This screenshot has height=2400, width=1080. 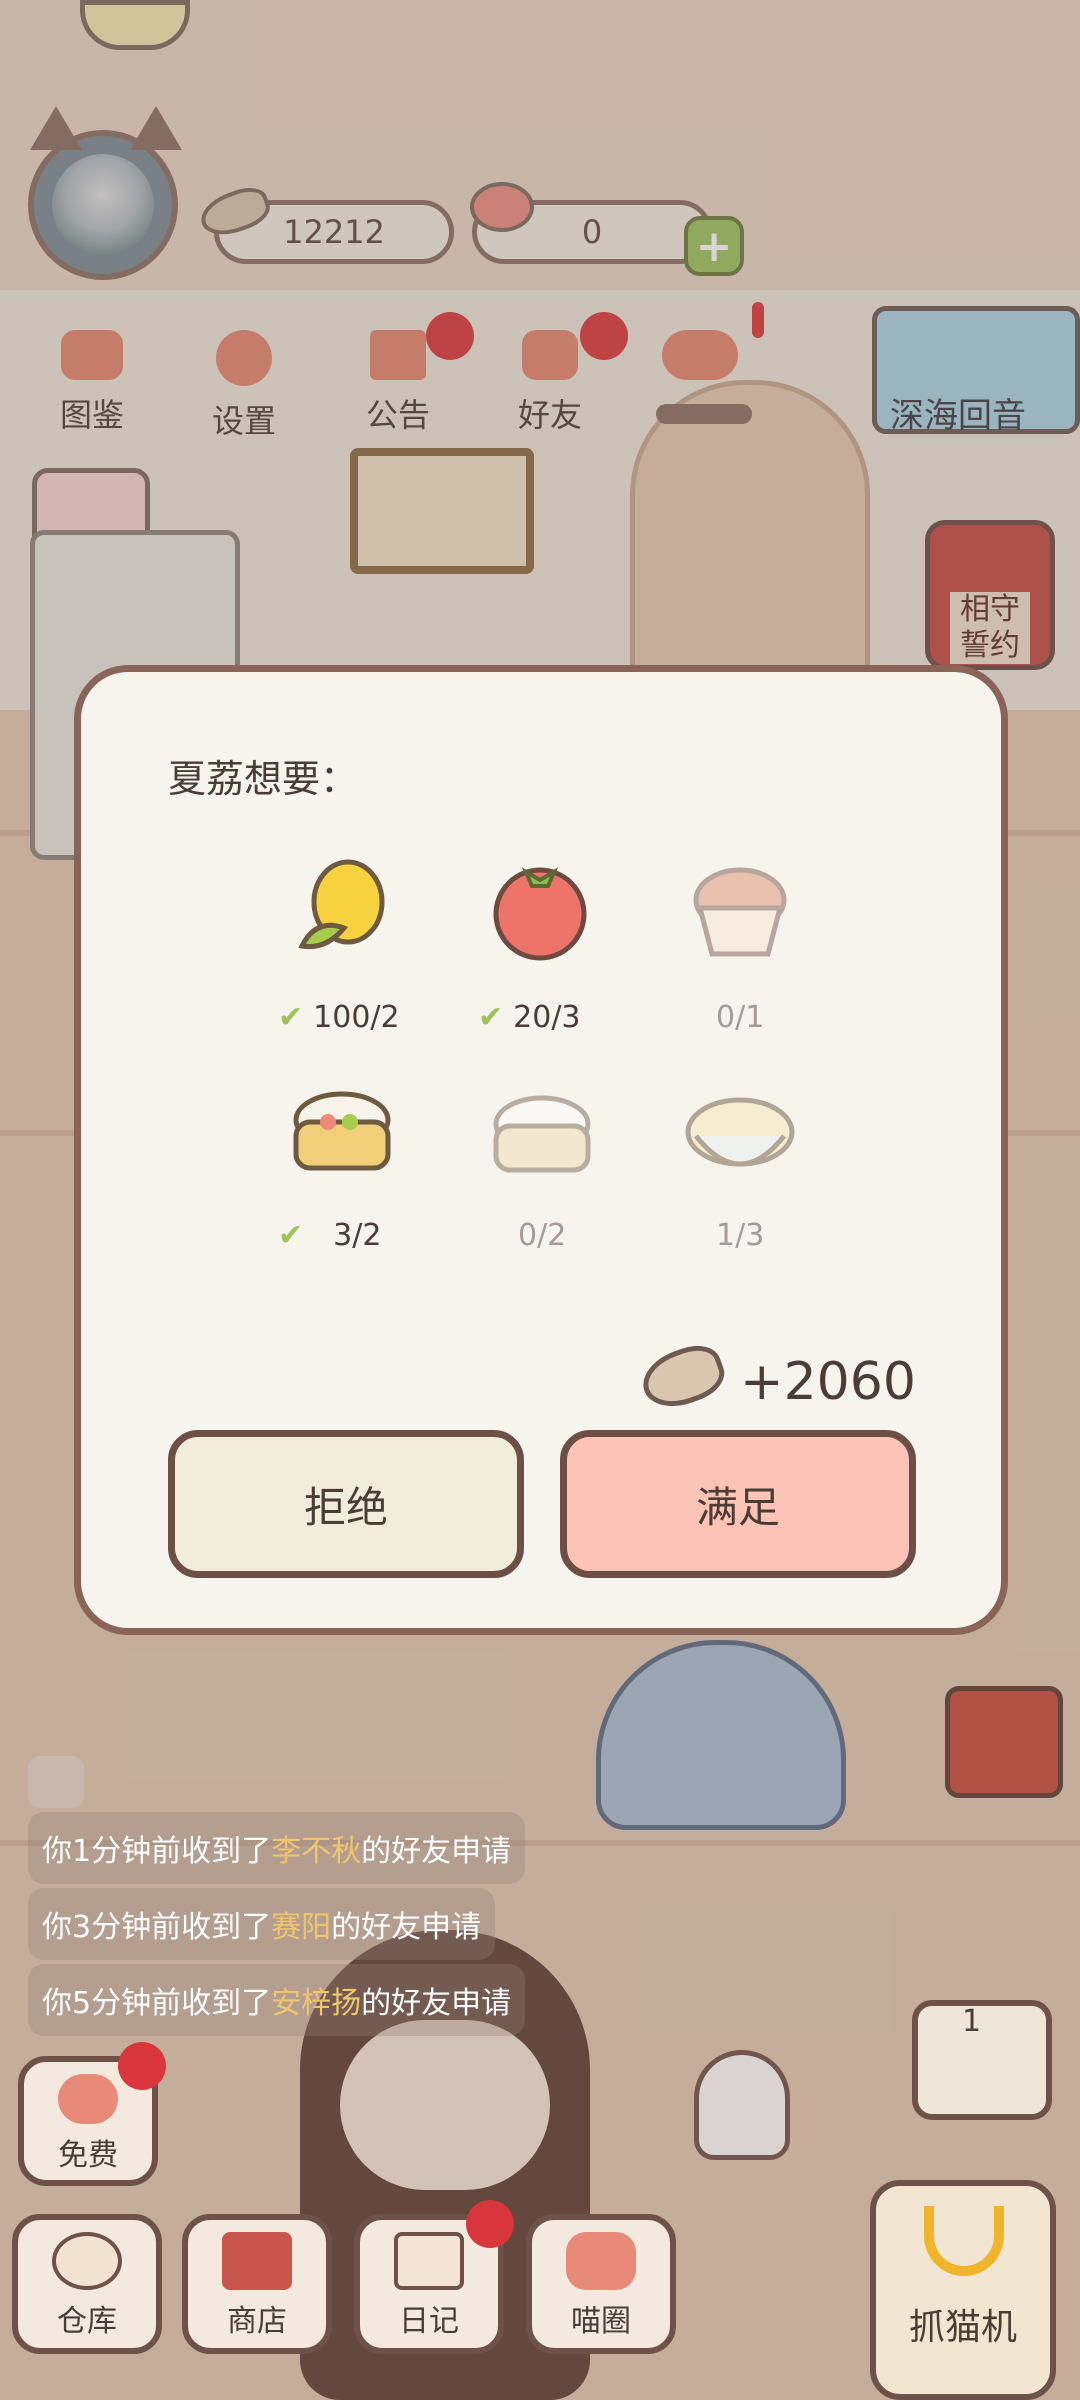 What do you see at coordinates (88, 2099) in the screenshot?
I see `heart-gift-icon` at bounding box center [88, 2099].